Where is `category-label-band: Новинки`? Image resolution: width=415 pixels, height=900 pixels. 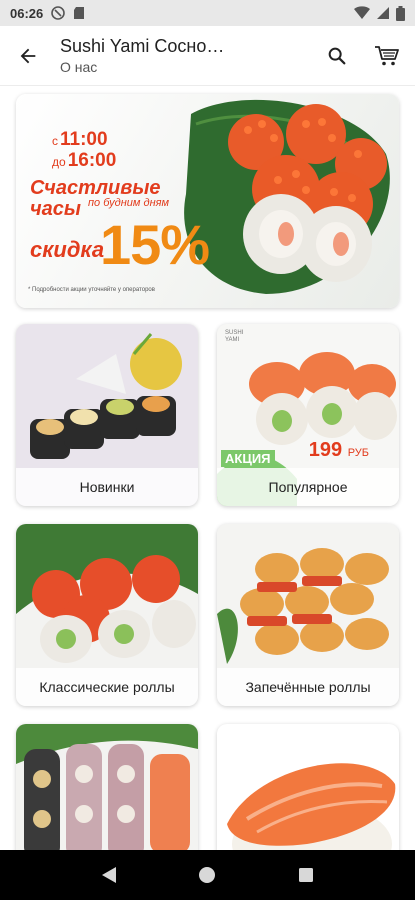
category-label-band: Новинки is located at coordinates (107, 487).